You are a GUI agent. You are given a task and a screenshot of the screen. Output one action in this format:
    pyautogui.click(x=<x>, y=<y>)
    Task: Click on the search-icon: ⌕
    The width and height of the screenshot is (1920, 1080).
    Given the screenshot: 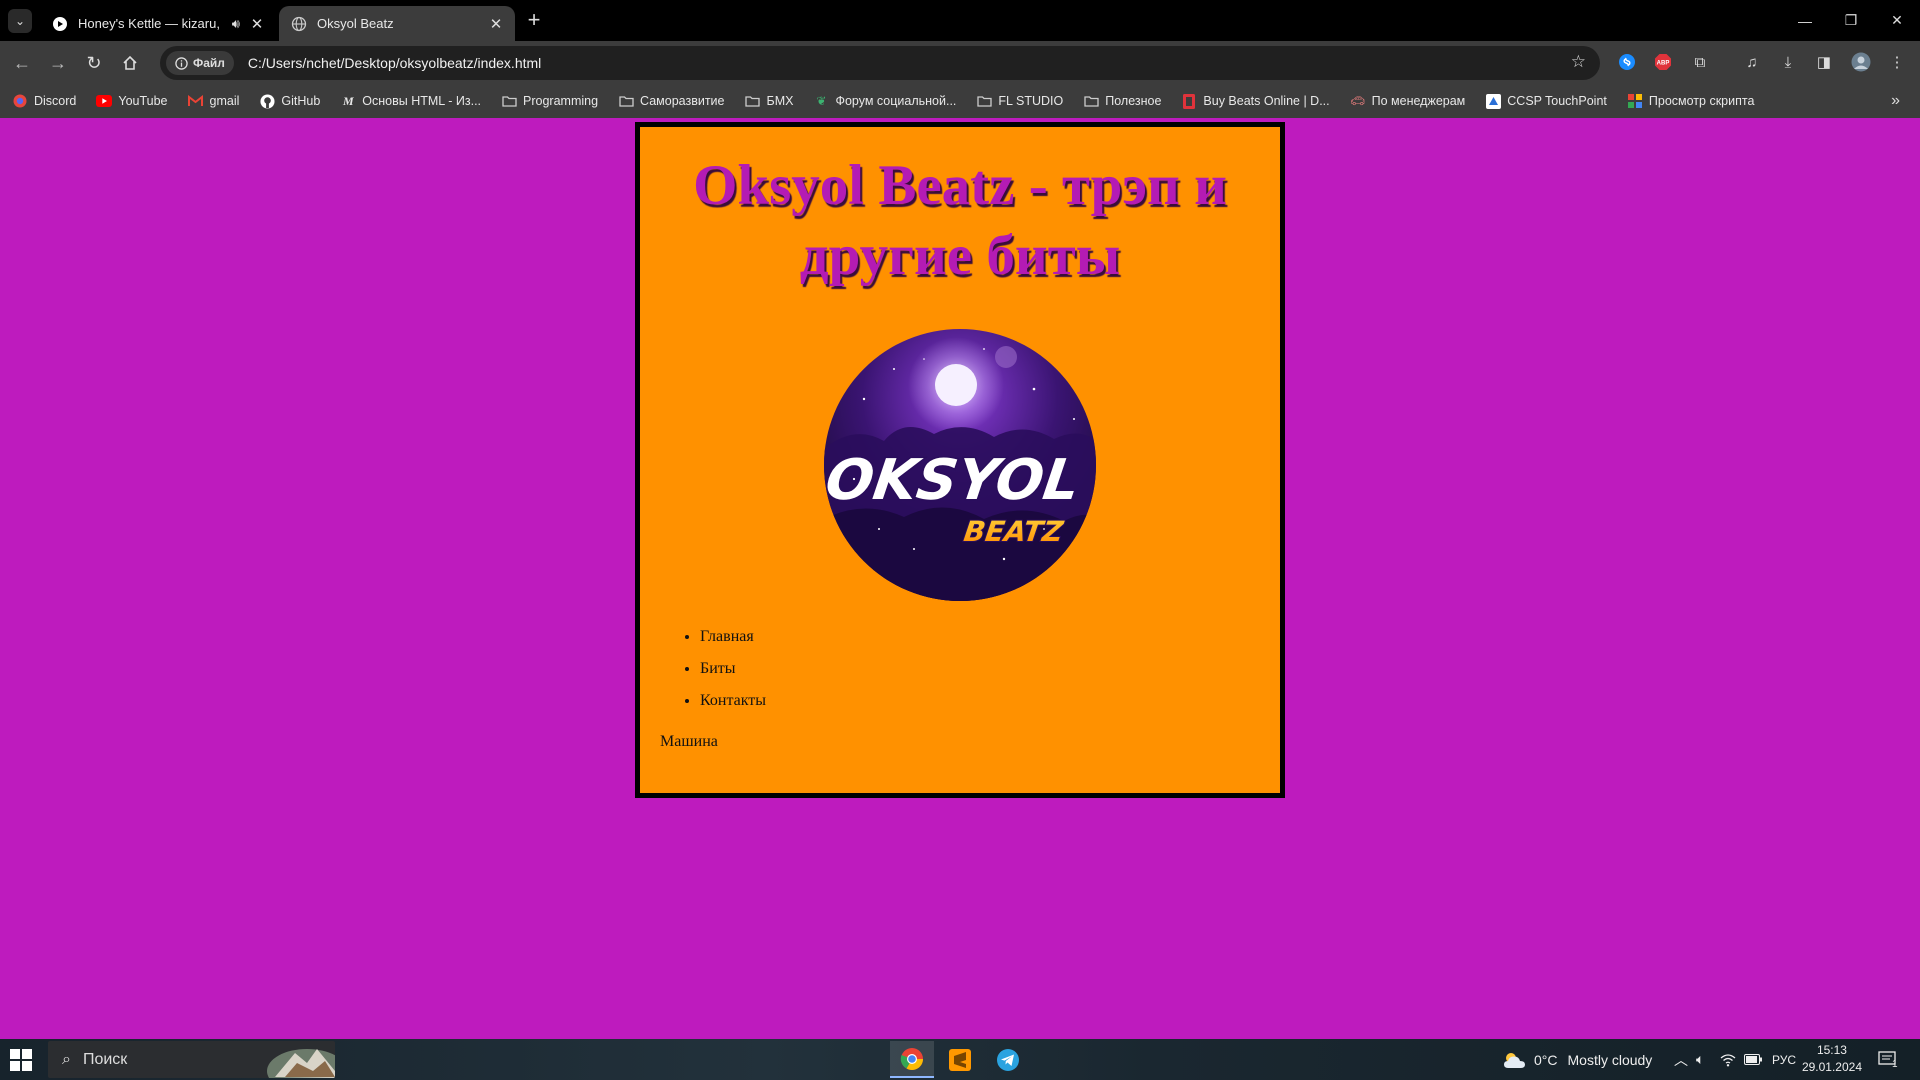 What is the action you would take?
    pyautogui.click(x=66, y=1059)
    